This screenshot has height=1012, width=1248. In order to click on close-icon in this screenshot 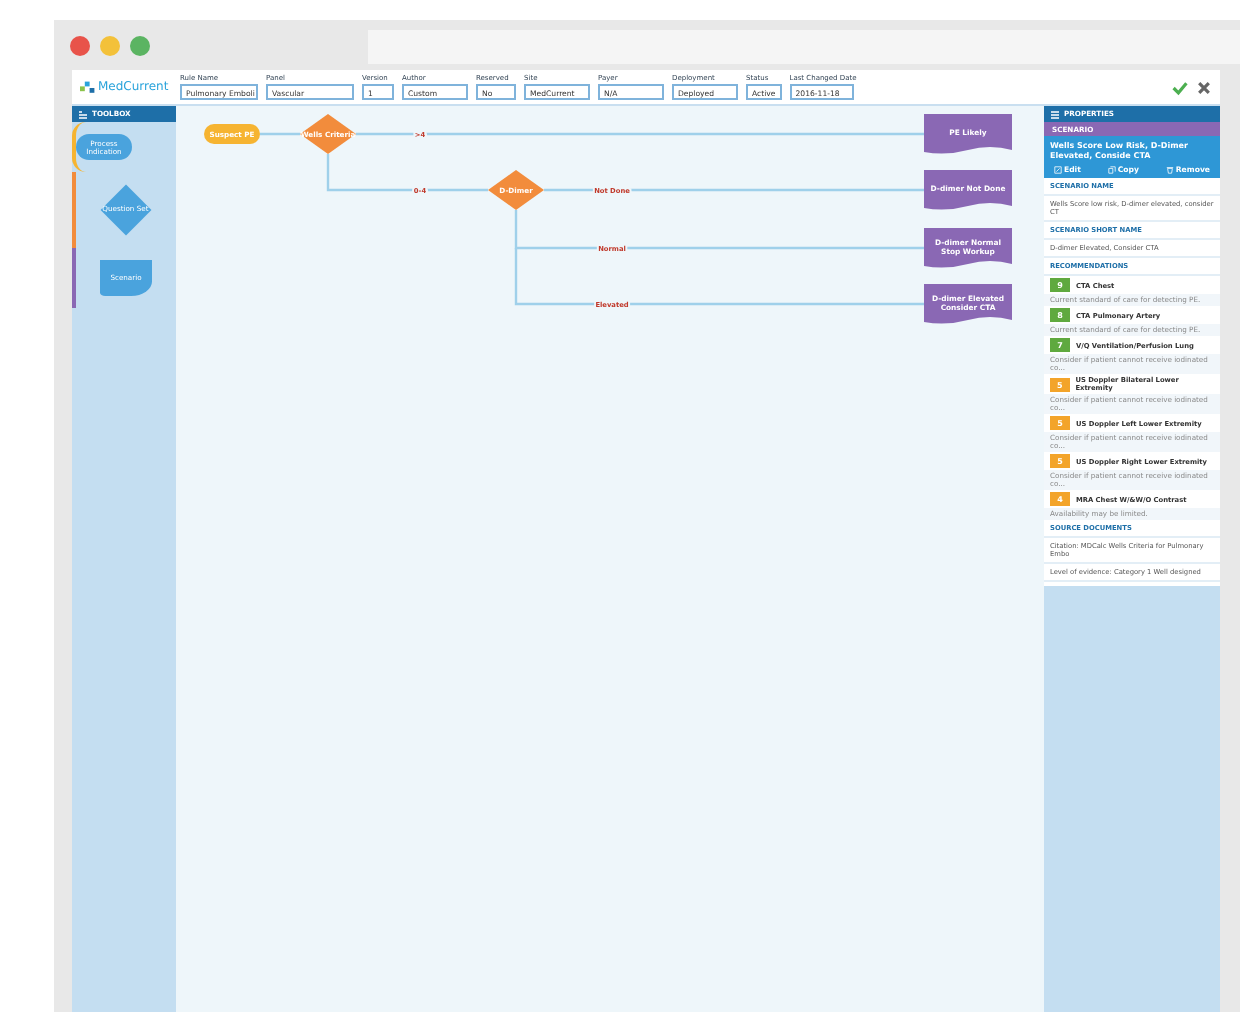, I will do `click(1204, 87)`.